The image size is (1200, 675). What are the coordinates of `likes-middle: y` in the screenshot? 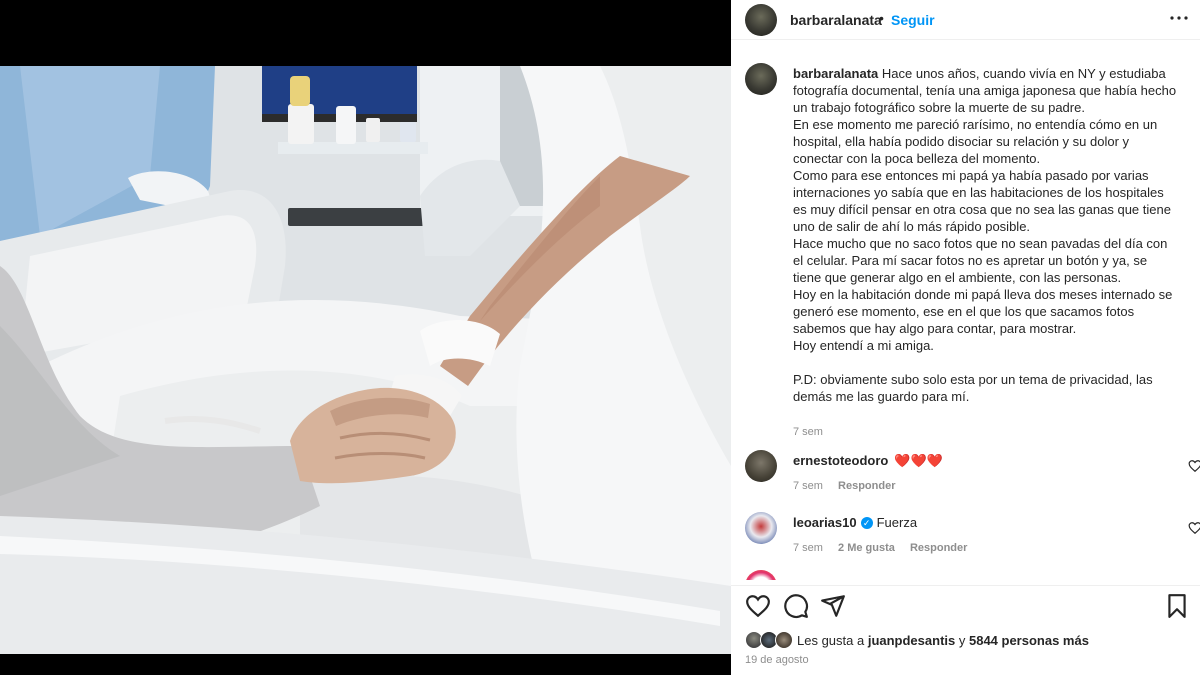 It's located at (962, 640).